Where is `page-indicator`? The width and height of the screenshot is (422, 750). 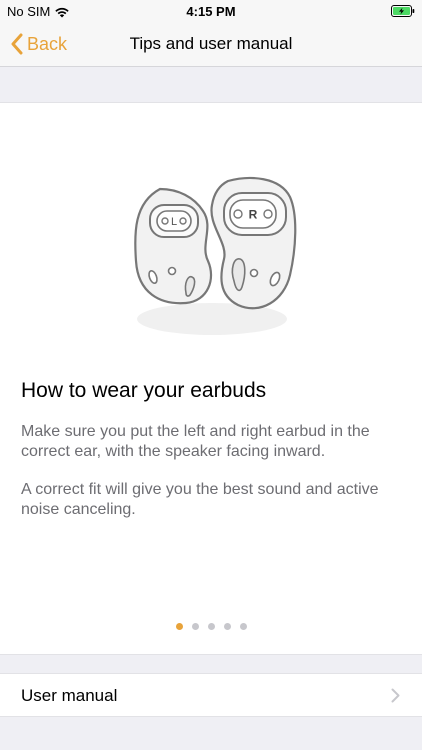
page-indicator is located at coordinates (211, 626).